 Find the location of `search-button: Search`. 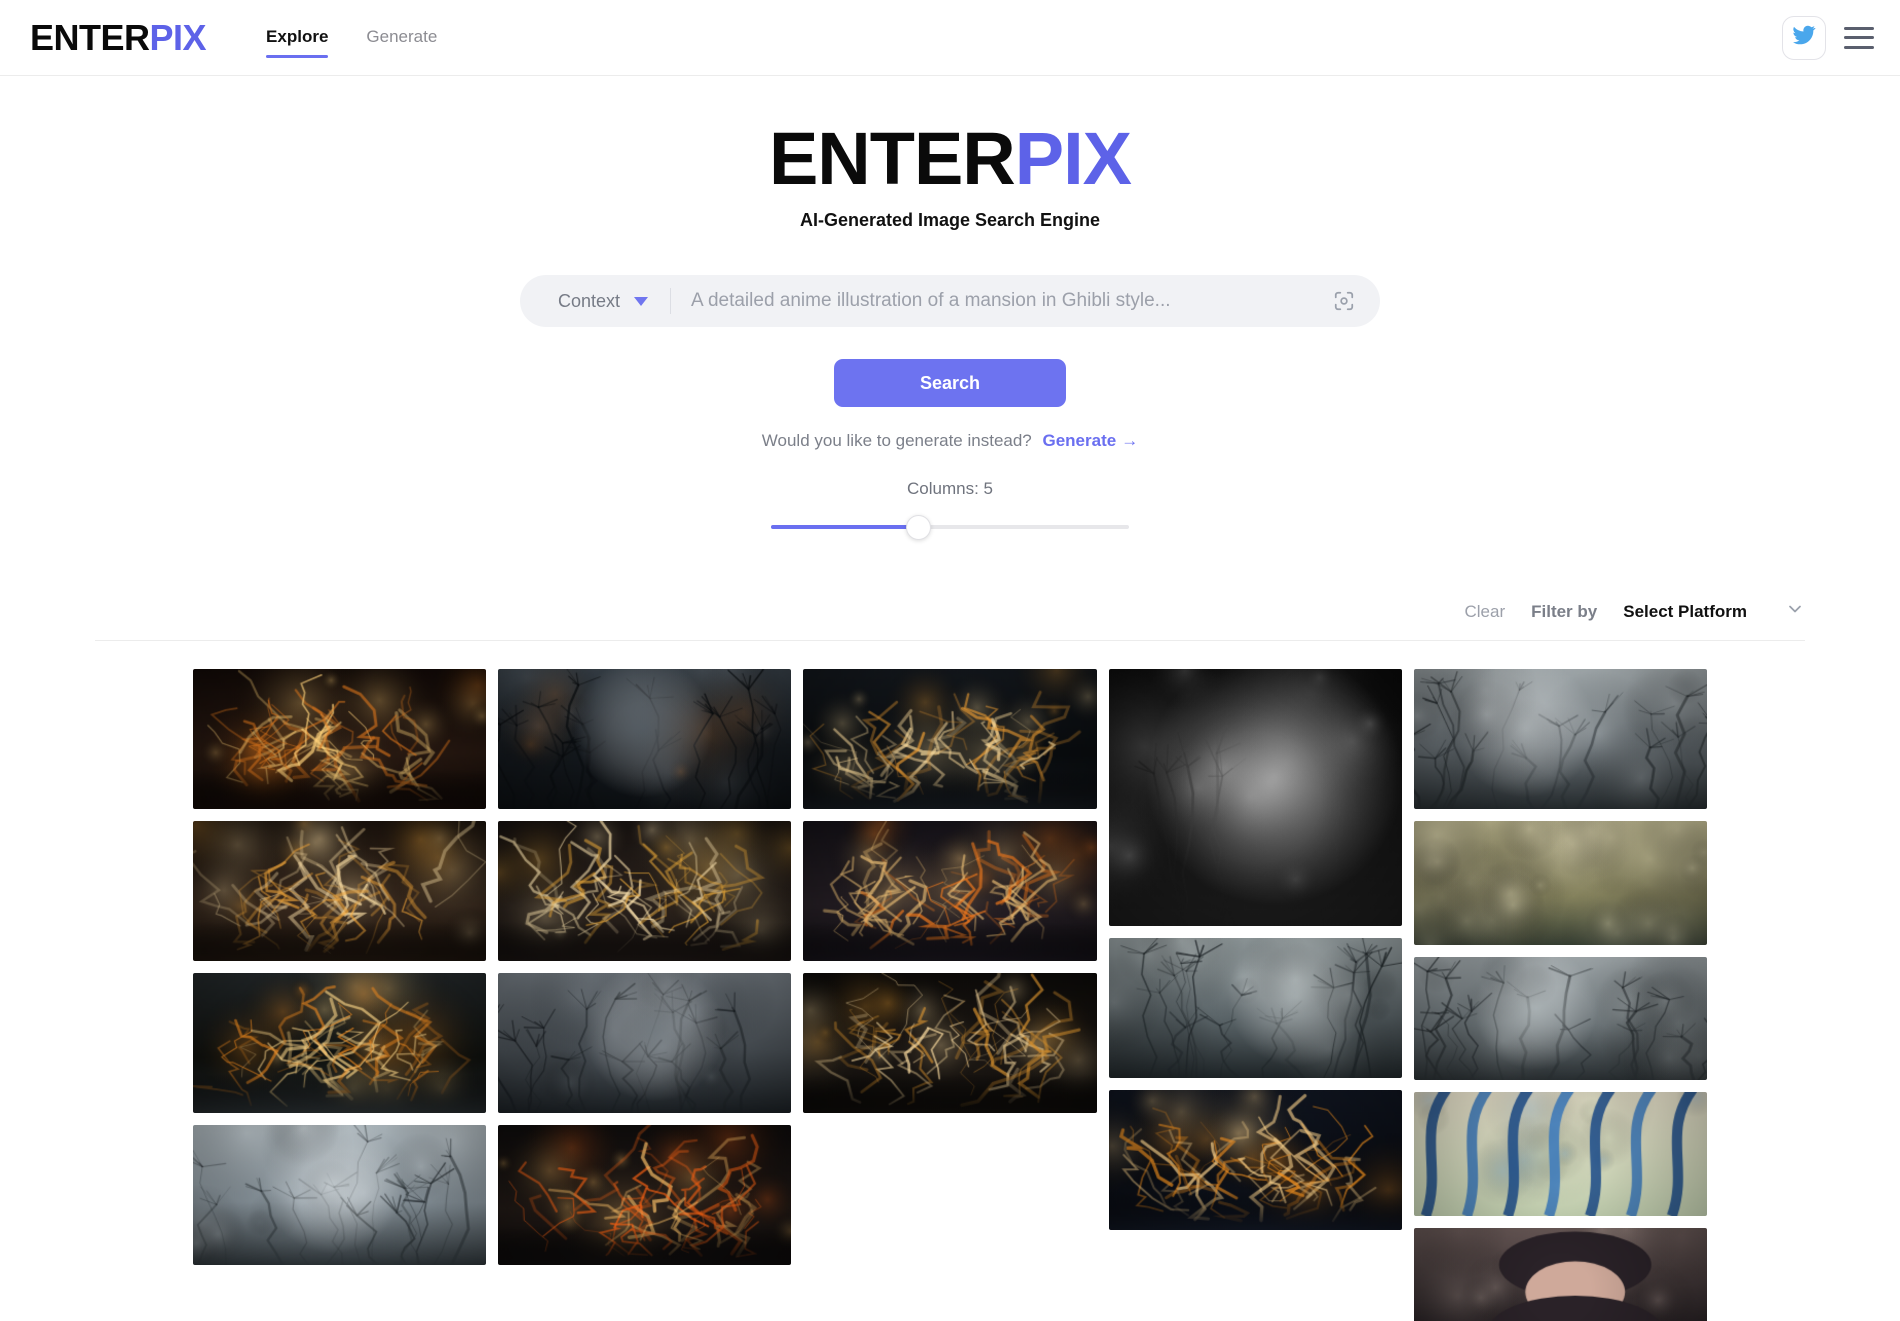

search-button: Search is located at coordinates (950, 383).